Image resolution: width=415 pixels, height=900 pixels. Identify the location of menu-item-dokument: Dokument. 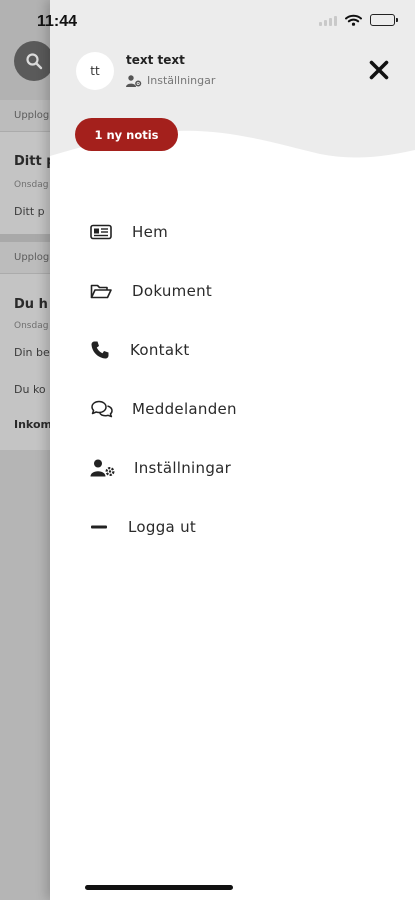
(230, 291).